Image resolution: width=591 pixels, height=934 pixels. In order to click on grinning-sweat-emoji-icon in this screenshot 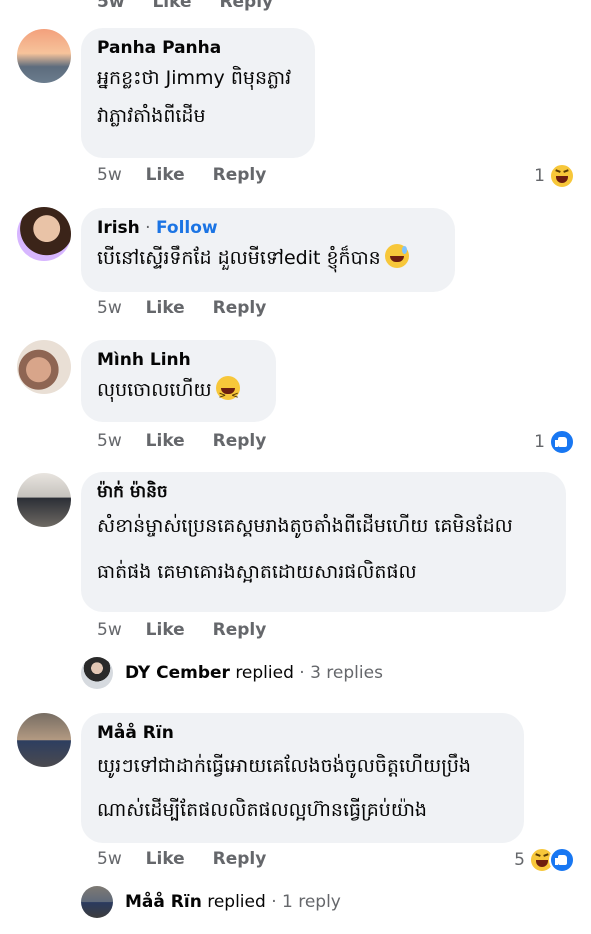, I will do `click(396, 256)`.